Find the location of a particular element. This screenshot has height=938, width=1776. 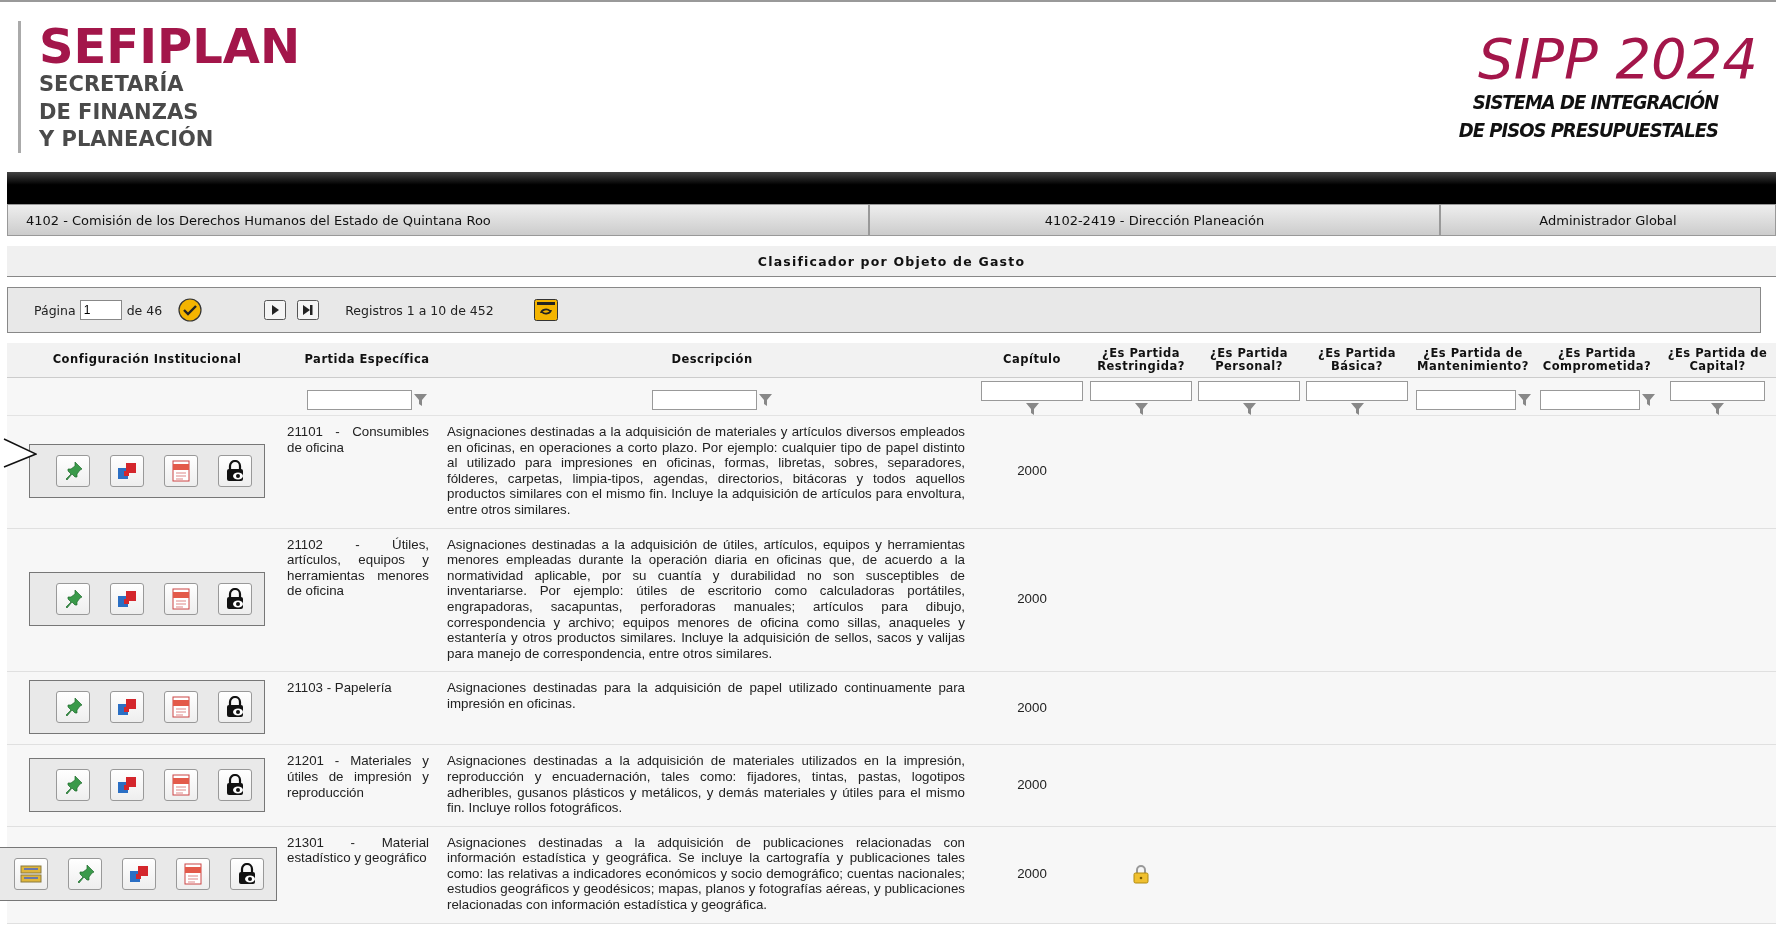

table-cell-text: 21201 - Materiales y útiles de impresión y reproducción is located at coordinates (358, 777).